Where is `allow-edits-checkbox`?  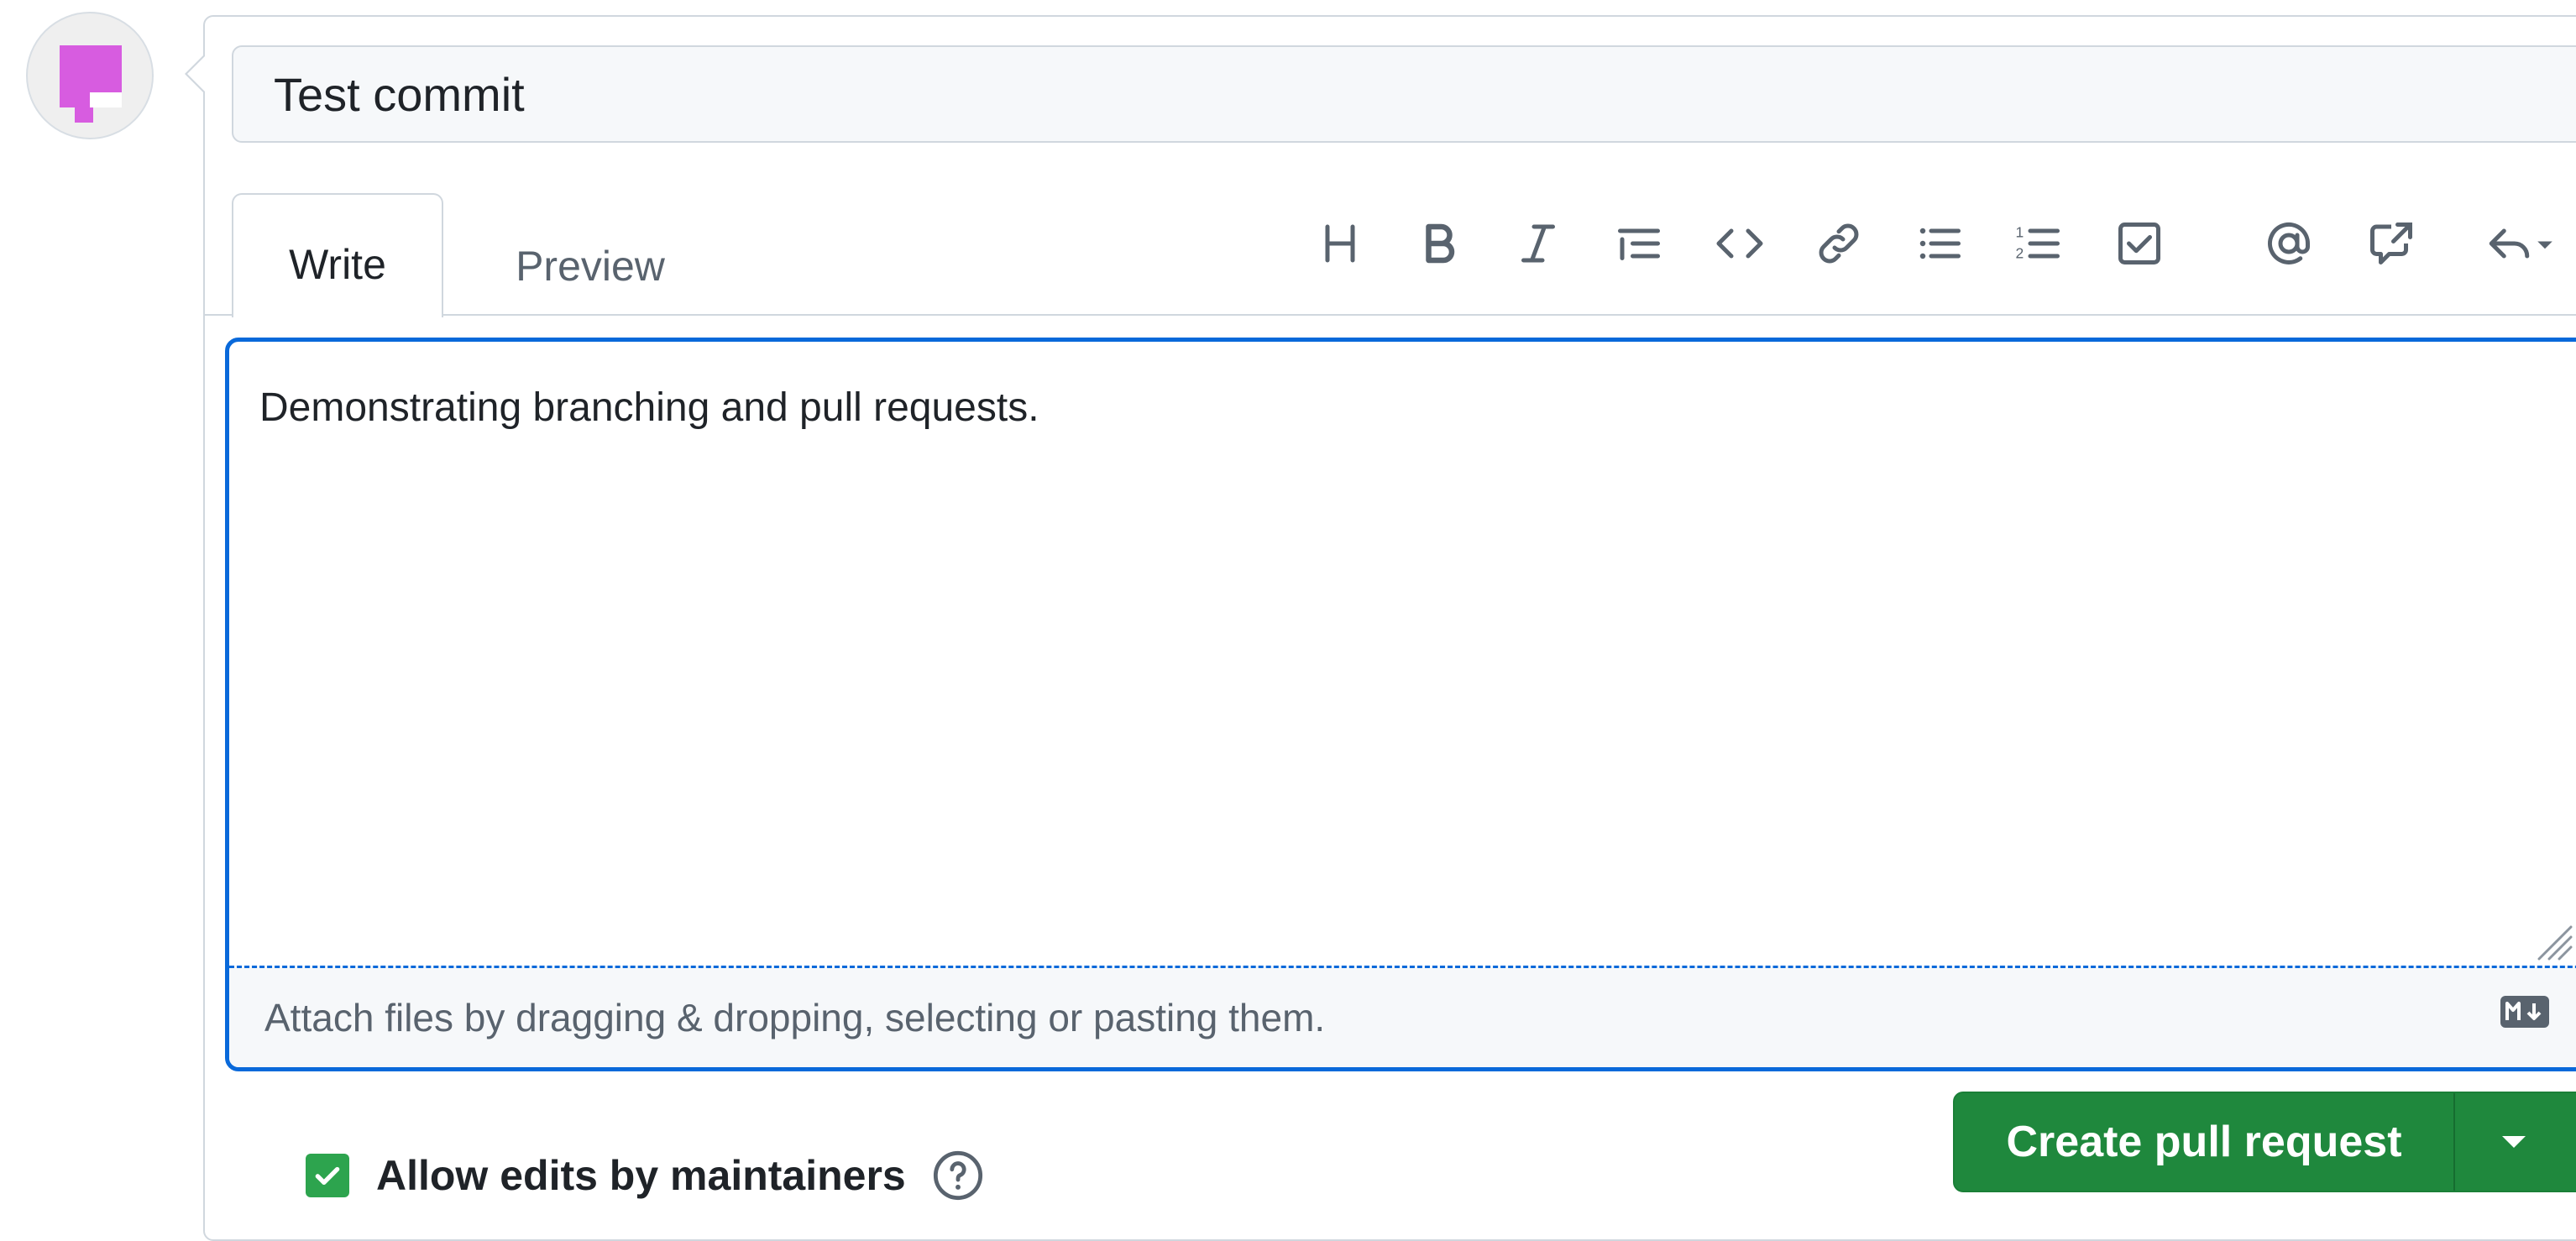 allow-edits-checkbox is located at coordinates (328, 1176).